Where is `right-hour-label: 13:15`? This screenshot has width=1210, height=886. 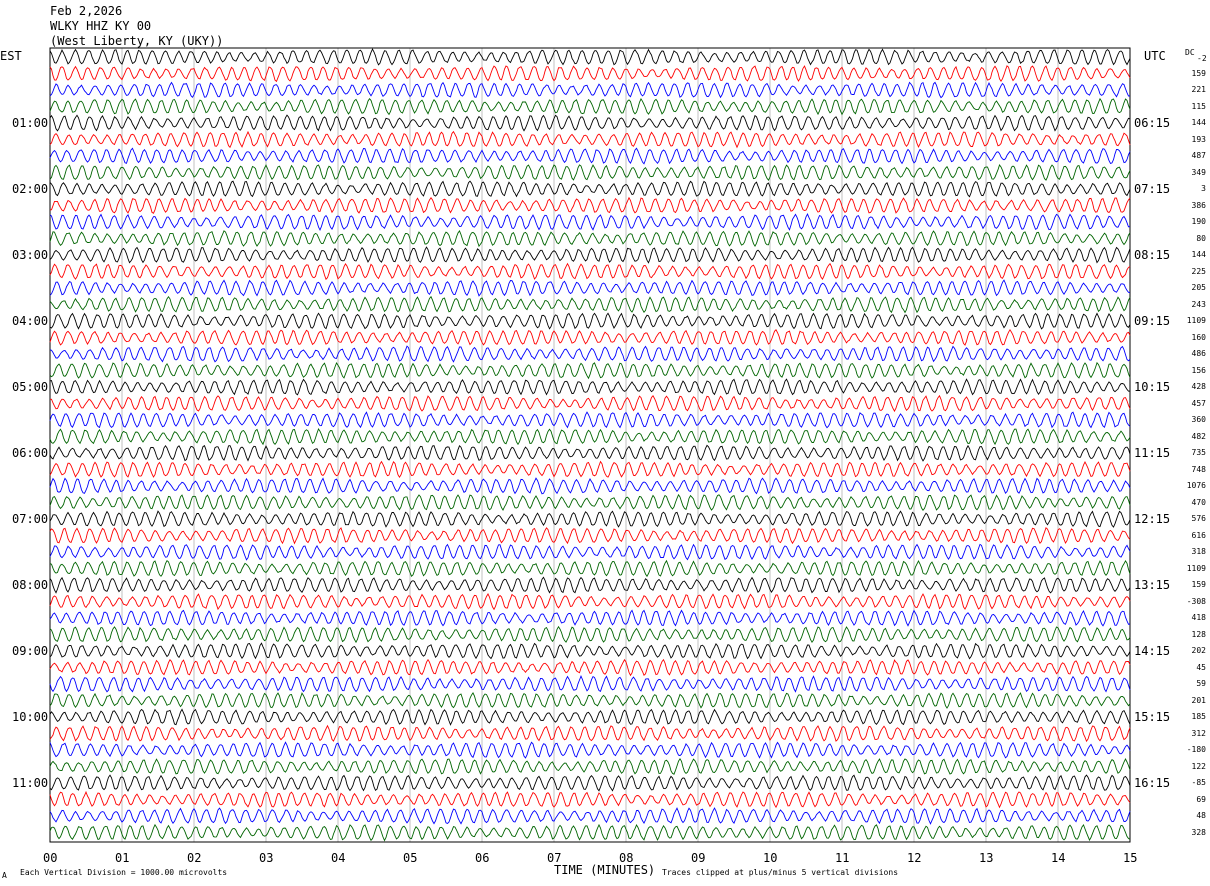 right-hour-label: 13:15 is located at coordinates (1152, 585).